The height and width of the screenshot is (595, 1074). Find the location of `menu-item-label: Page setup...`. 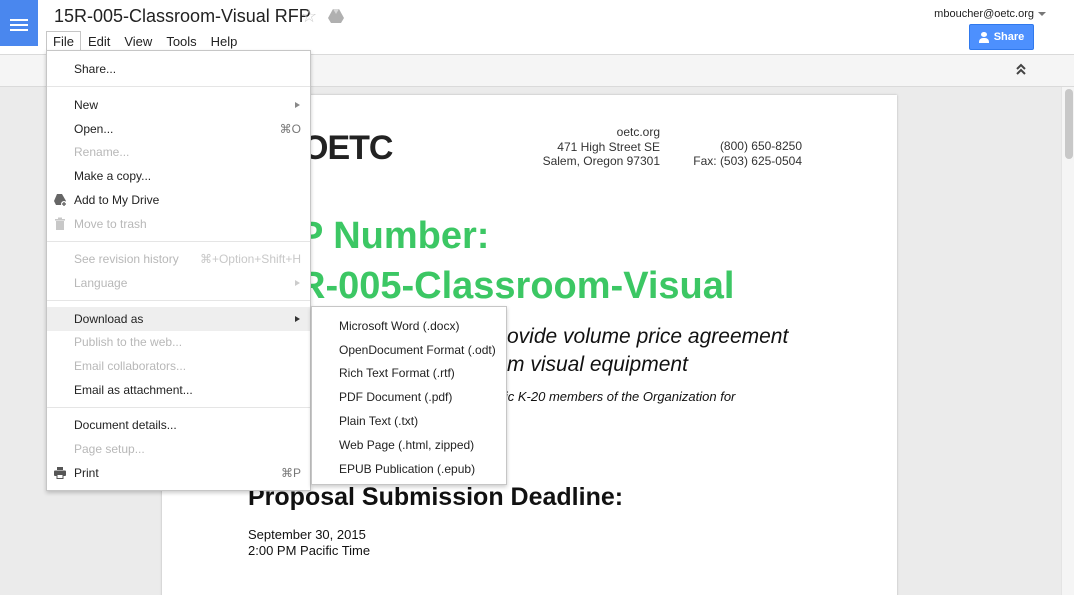

menu-item-label: Page setup... is located at coordinates (109, 449).